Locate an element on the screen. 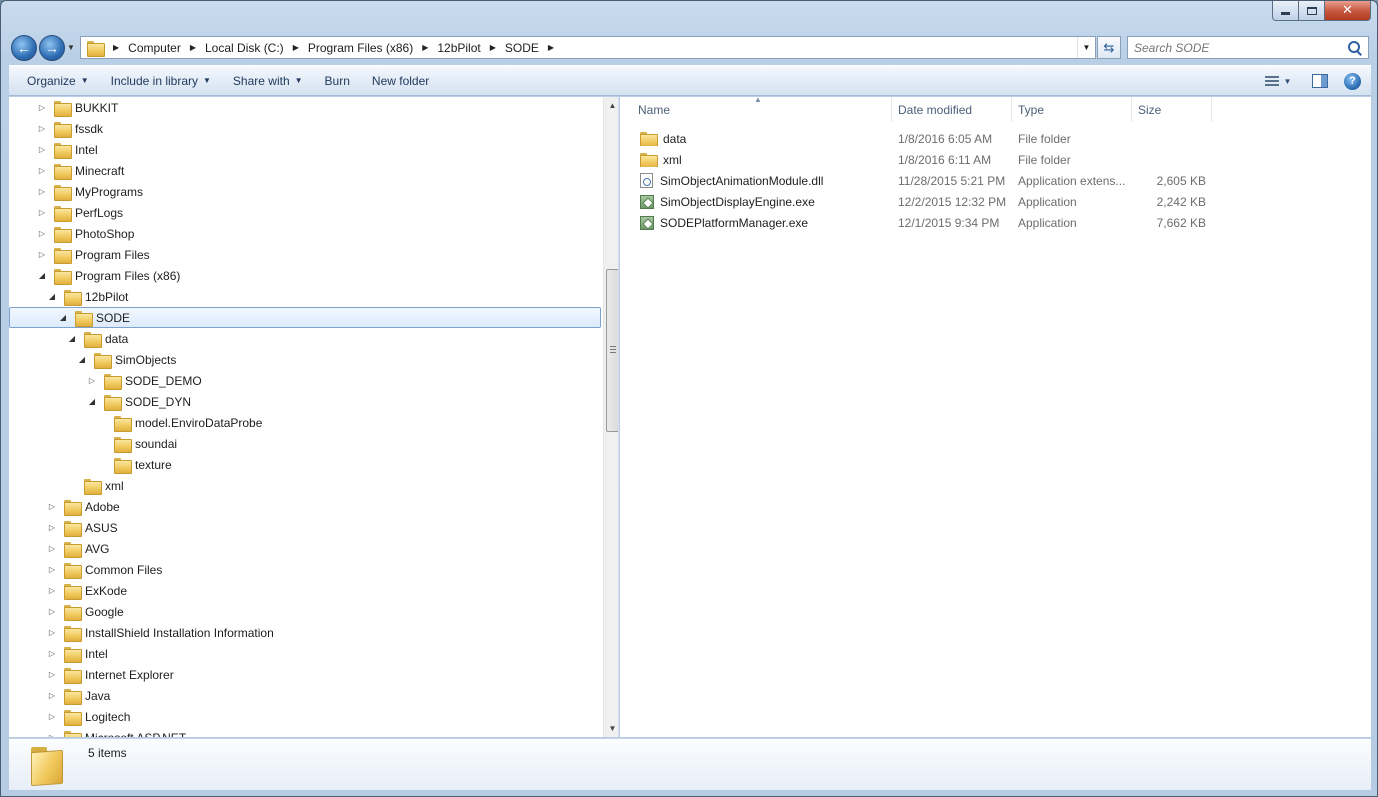  maximize-button is located at coordinates (1312, 11).